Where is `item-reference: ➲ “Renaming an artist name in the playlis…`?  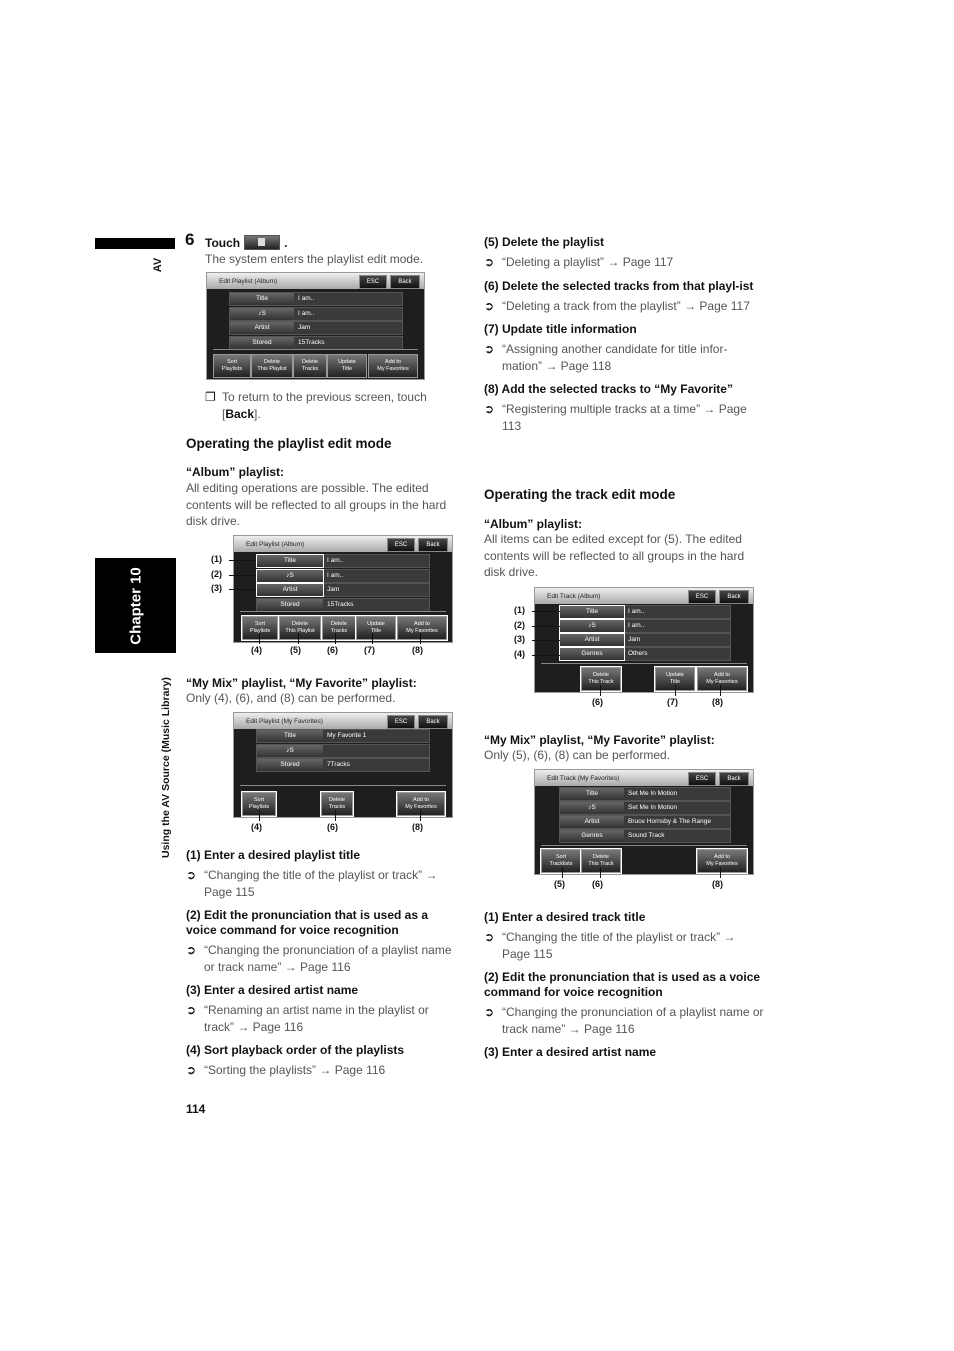 item-reference: ➲ “Renaming an artist name in the playlis… is located at coordinates (321, 1018).